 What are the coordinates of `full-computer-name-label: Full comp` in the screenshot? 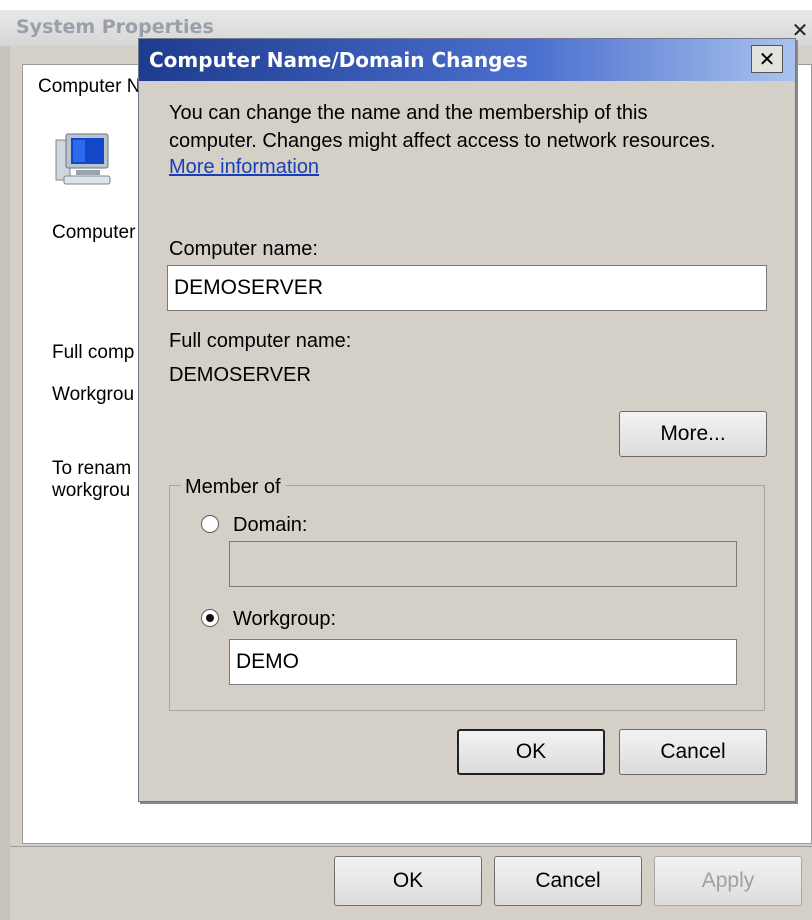 It's located at (93, 352).